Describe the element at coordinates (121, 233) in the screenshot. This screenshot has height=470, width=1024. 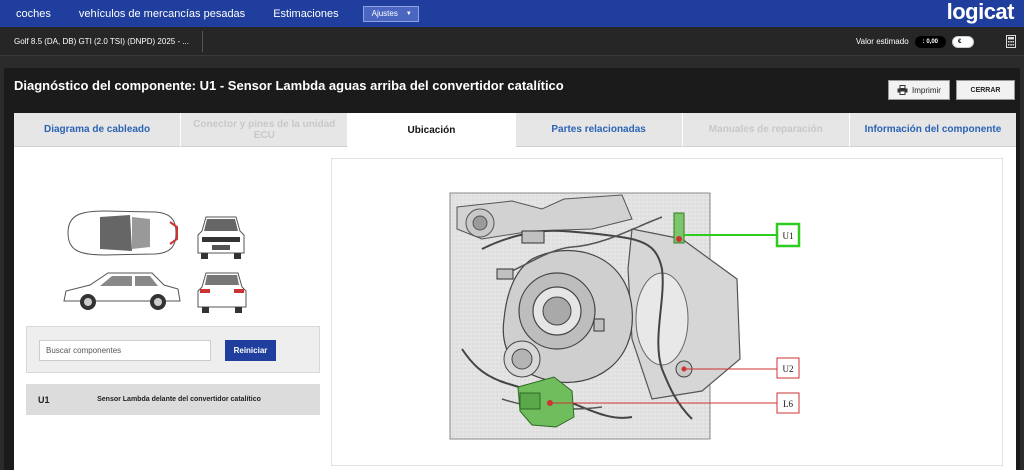
I see `vehicle-top-view` at that location.